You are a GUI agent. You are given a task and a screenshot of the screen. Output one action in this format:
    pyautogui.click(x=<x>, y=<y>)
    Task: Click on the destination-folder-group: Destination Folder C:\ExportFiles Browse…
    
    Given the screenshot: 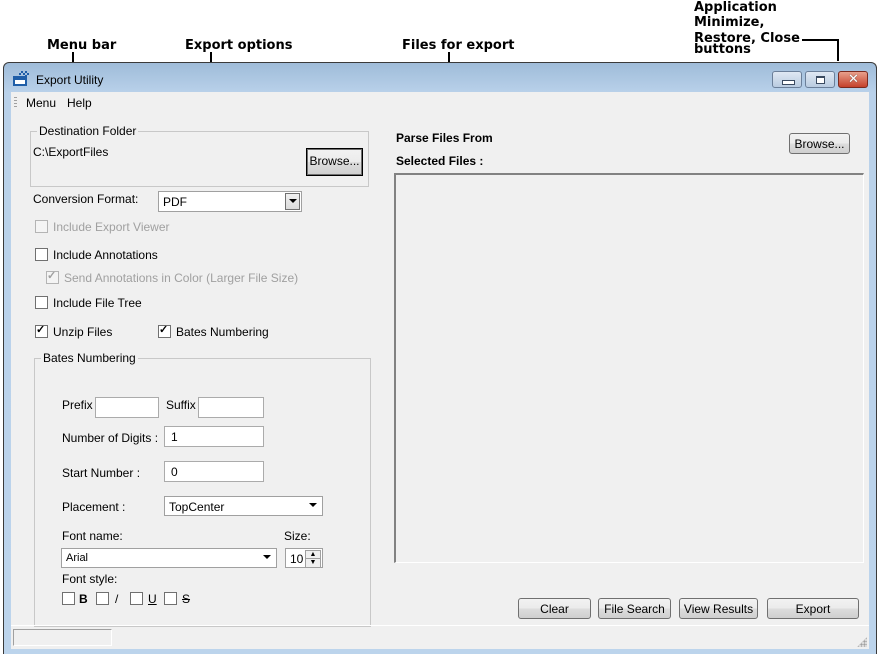 What is the action you would take?
    pyautogui.click(x=199, y=155)
    